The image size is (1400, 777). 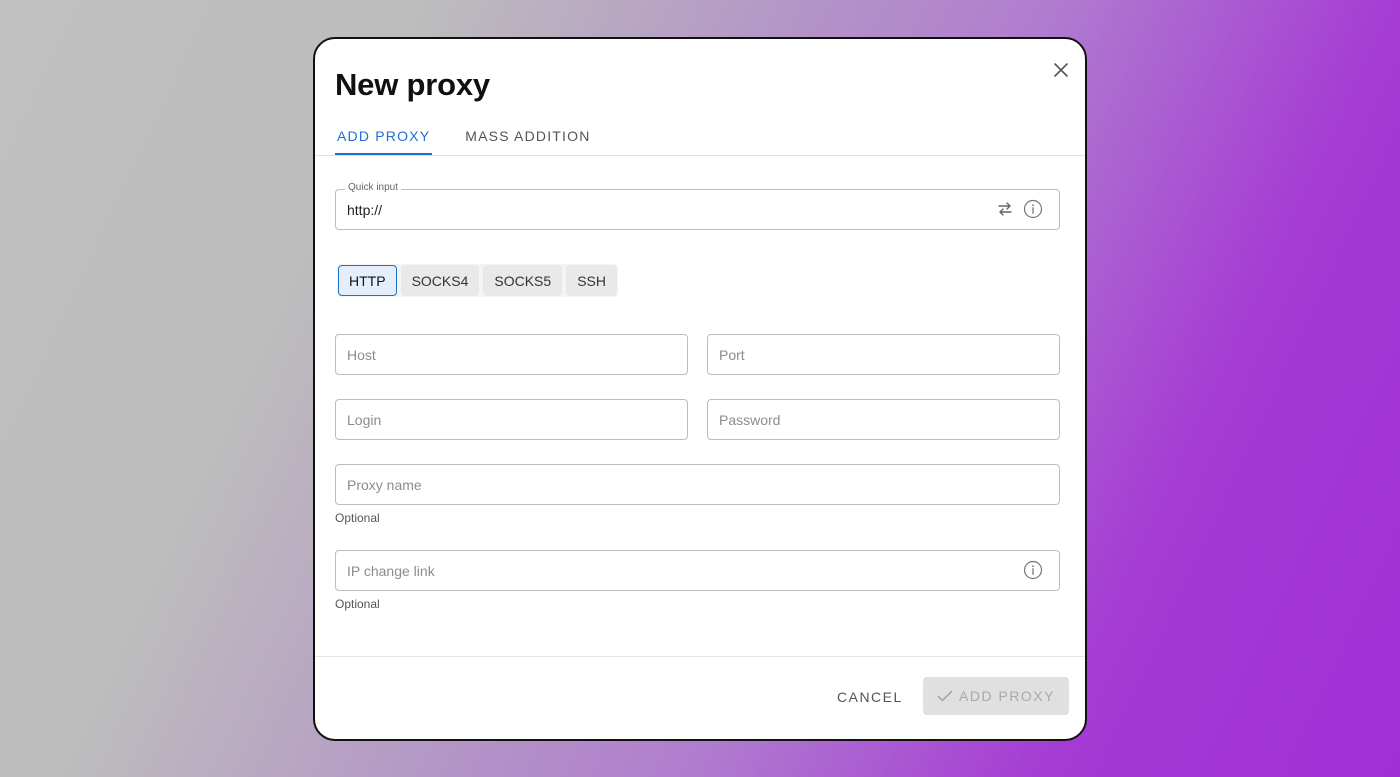 What do you see at coordinates (854, 419) in the screenshot?
I see `password-input` at bounding box center [854, 419].